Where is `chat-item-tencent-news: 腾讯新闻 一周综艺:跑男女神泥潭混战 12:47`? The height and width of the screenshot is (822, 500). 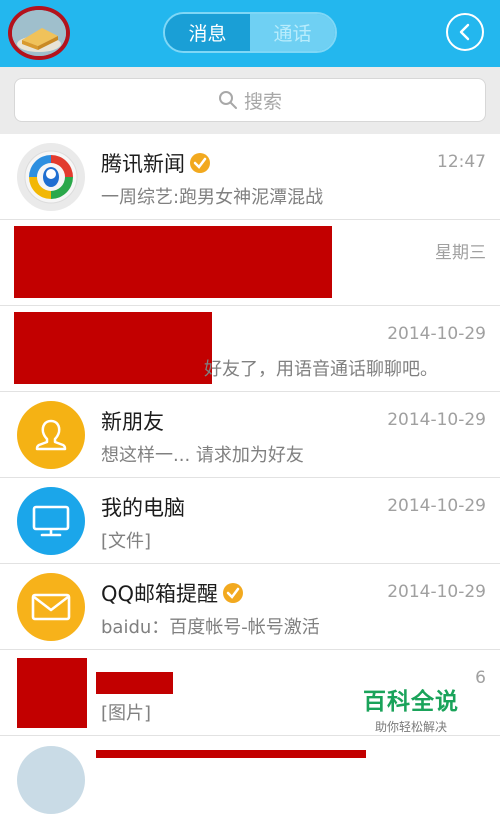
chat-item-tencent-news: 腾讯新闻 一周综艺:跑男女神泥潭混战 12:47 is located at coordinates (250, 177).